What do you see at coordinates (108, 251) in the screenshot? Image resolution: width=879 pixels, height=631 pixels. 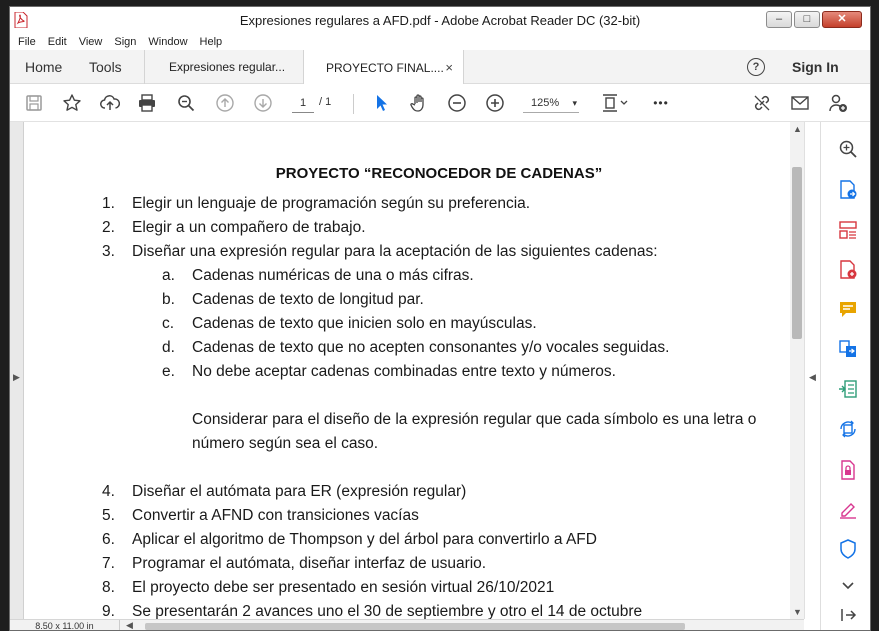 I see `item-number: 3.` at bounding box center [108, 251].